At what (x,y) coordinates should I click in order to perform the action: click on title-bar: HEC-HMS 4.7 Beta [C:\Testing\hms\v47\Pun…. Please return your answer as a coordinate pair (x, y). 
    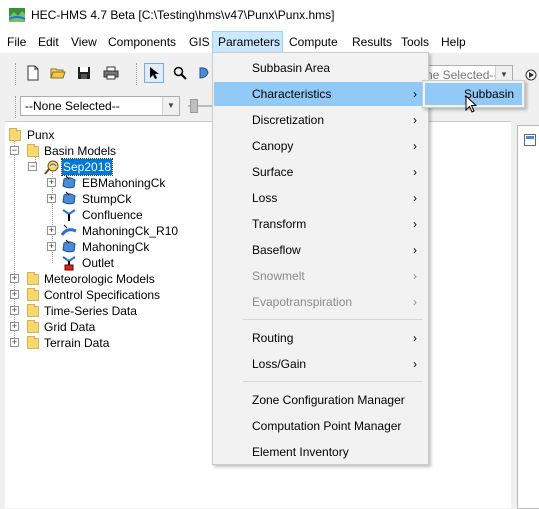
    Looking at the image, I should click on (269, 15).